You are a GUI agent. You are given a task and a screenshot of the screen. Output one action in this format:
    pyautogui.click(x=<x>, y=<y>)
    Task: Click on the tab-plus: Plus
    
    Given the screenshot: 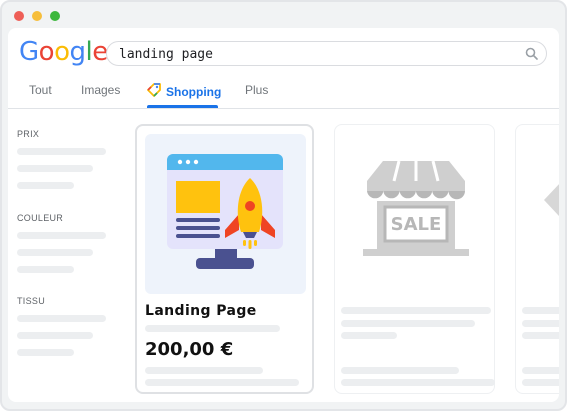 What is the action you would take?
    pyautogui.click(x=256, y=90)
    